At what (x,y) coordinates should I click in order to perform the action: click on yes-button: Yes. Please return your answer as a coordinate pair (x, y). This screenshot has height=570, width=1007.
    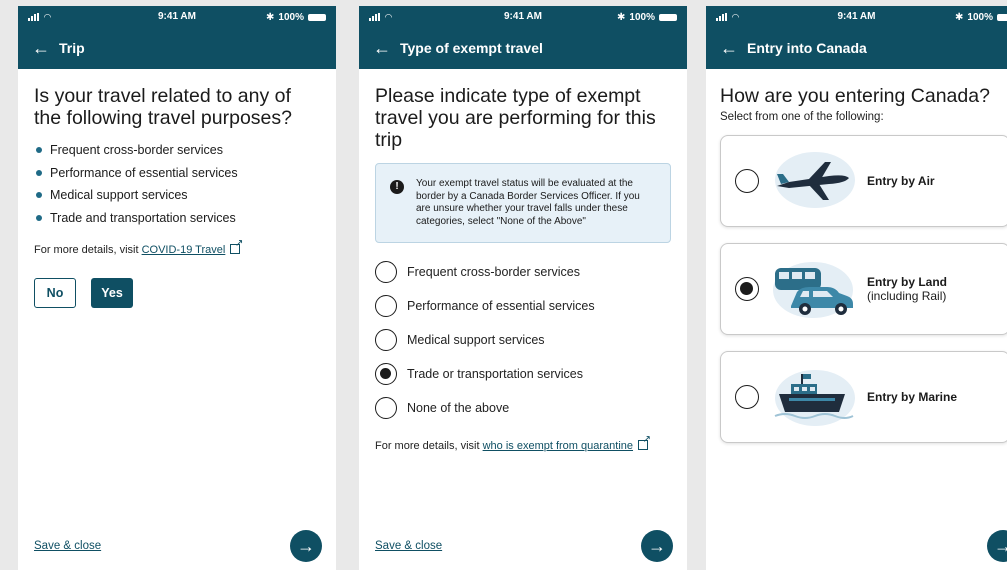
    Looking at the image, I should click on (112, 293).